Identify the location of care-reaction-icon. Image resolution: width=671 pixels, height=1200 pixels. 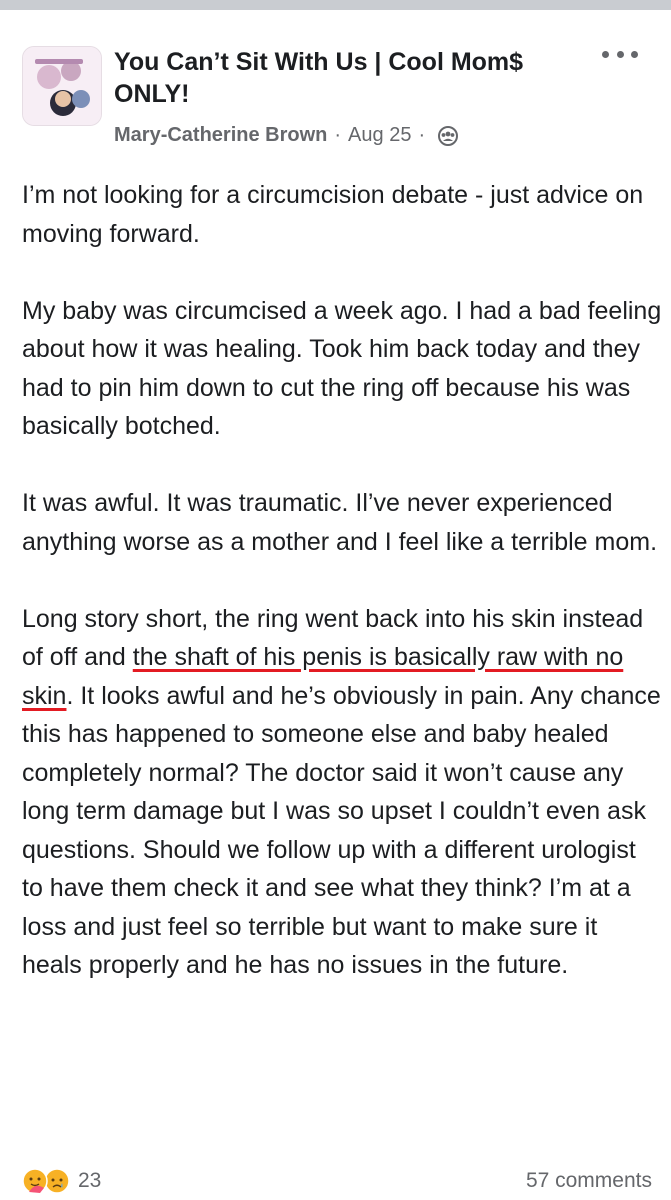
(35, 1181).